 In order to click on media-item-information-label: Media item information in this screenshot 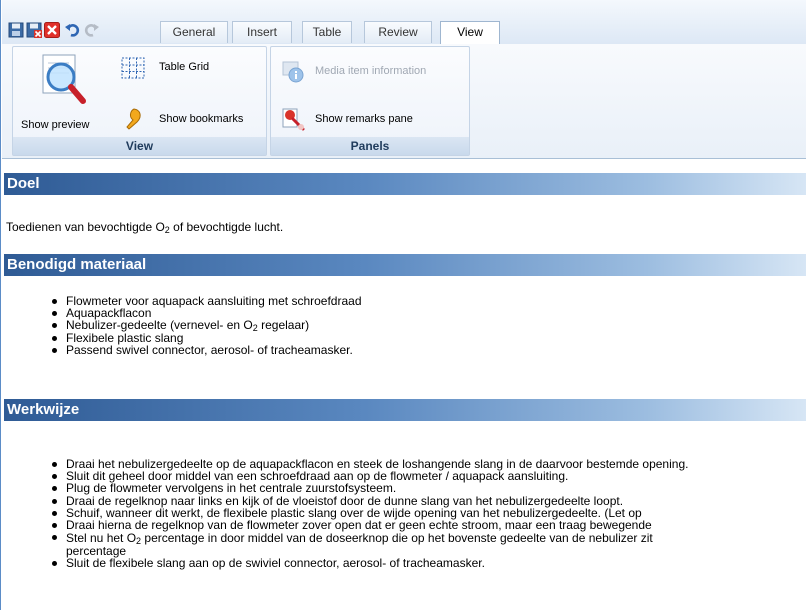, I will do `click(371, 71)`.